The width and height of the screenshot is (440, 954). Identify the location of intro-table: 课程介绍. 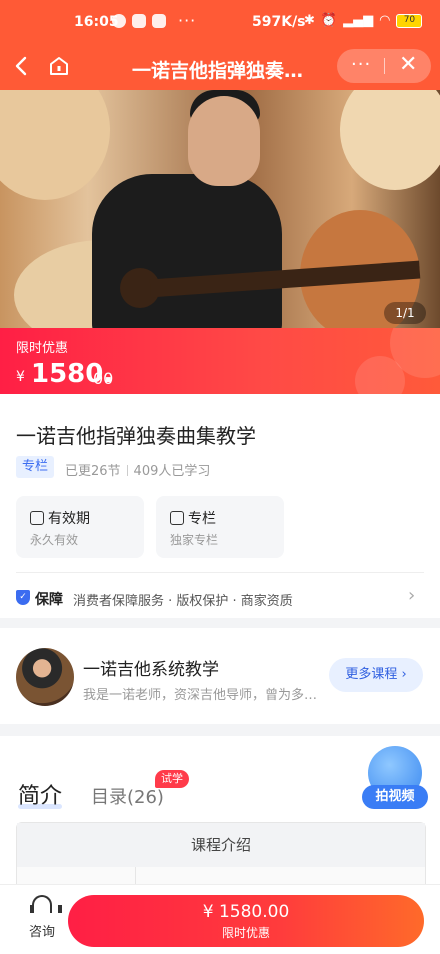
(221, 857).